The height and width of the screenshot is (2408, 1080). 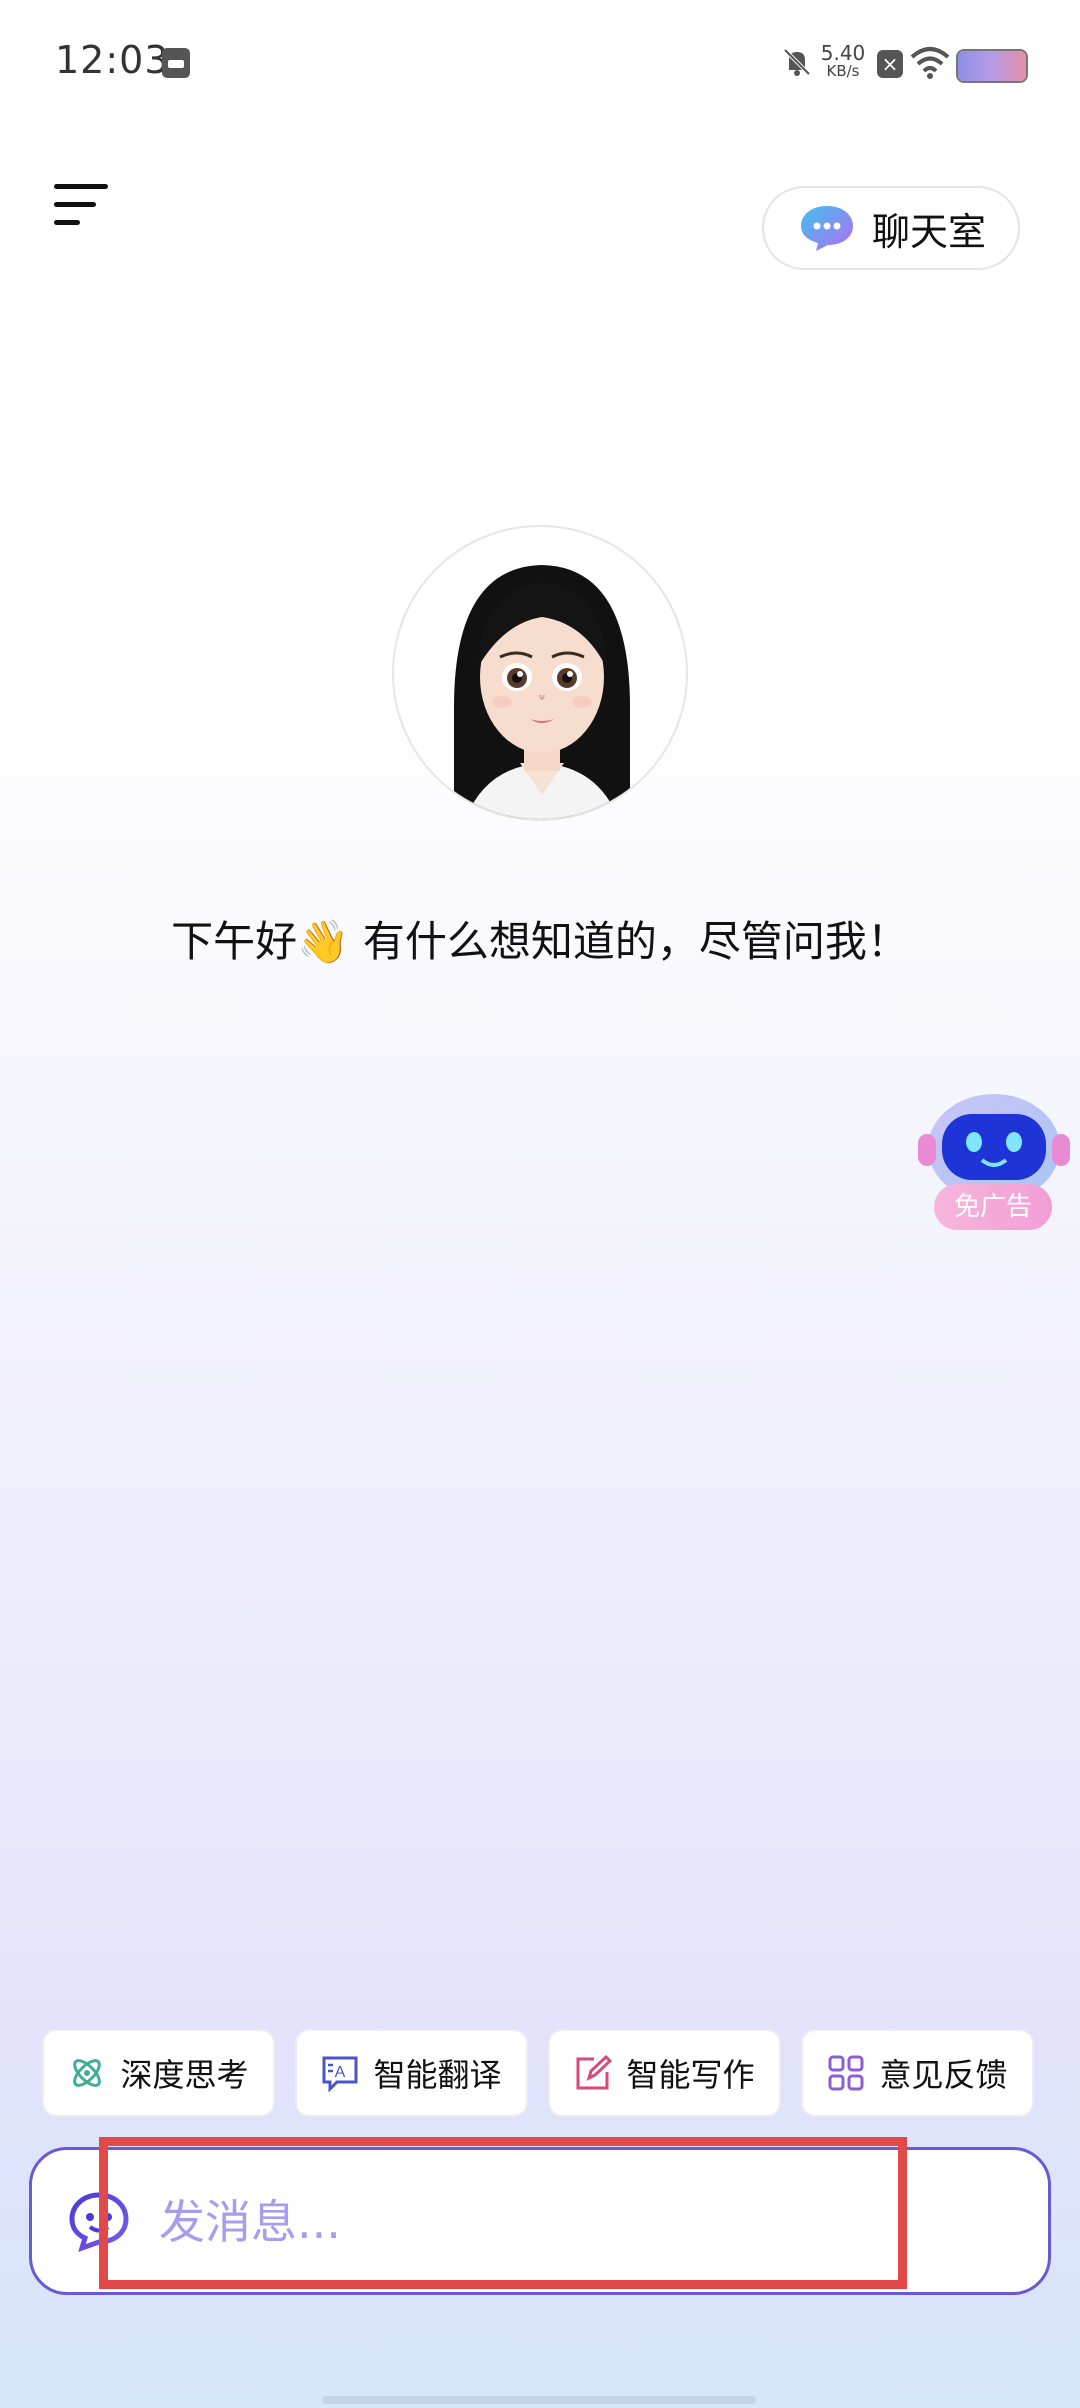 I want to click on translate-icon: A, so click(x=340, y=2074).